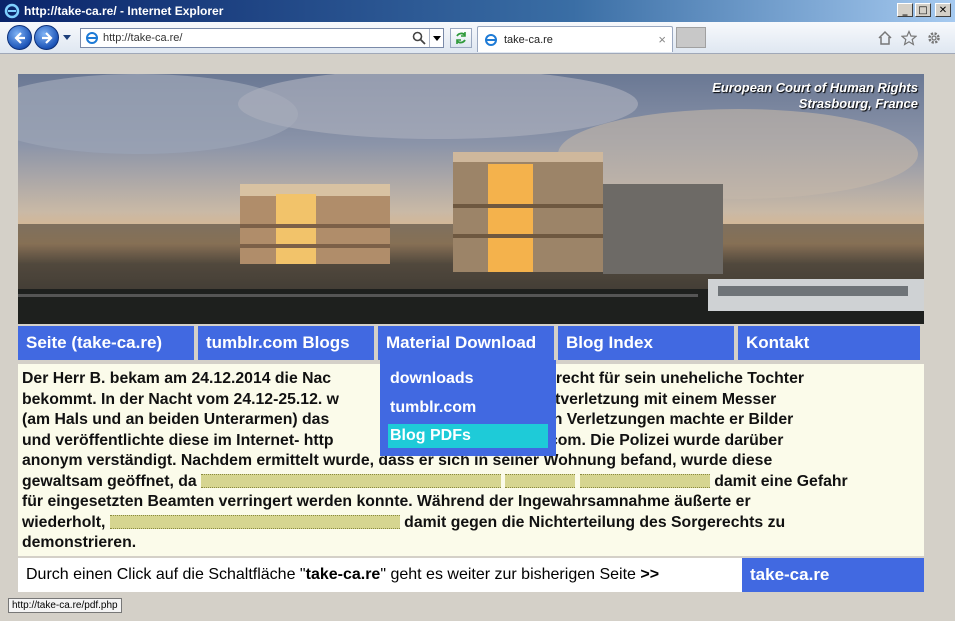 Image resolution: width=955 pixels, height=621 pixels. I want to click on maximize-button: □, so click(923, 10).